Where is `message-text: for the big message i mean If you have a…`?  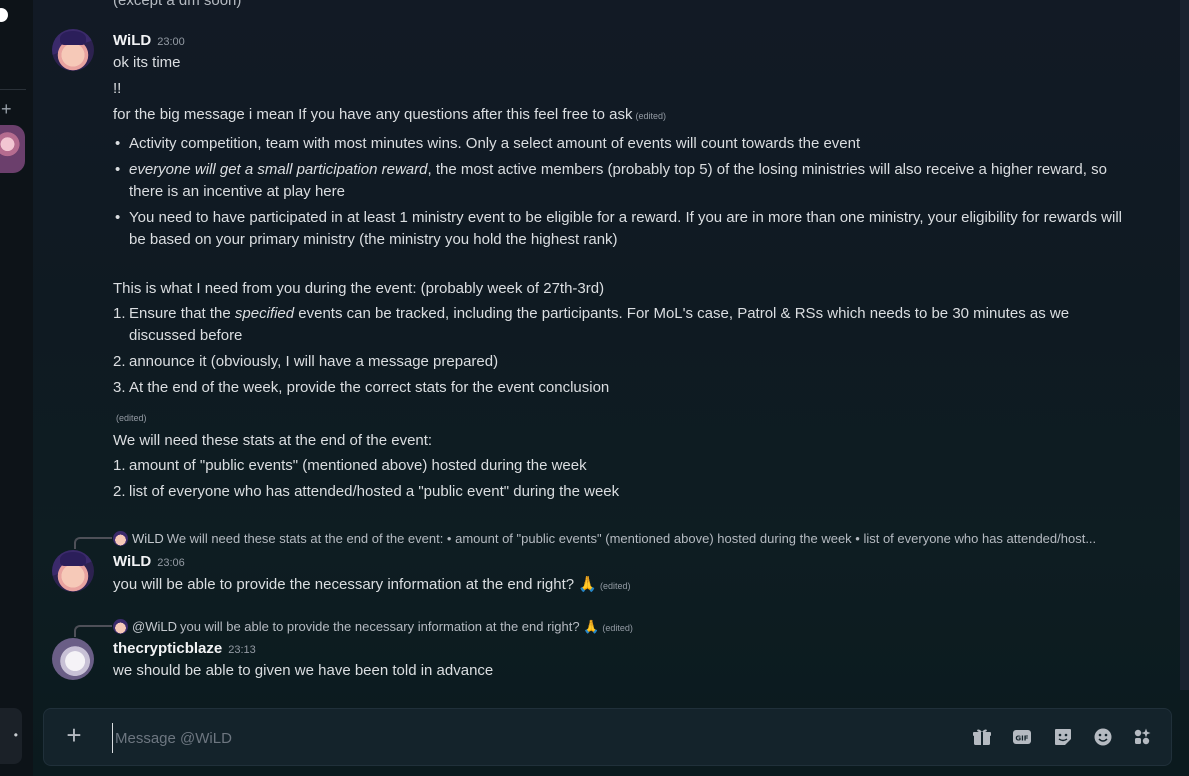 message-text: for the big message i mean If you have a… is located at coordinates (389, 114).